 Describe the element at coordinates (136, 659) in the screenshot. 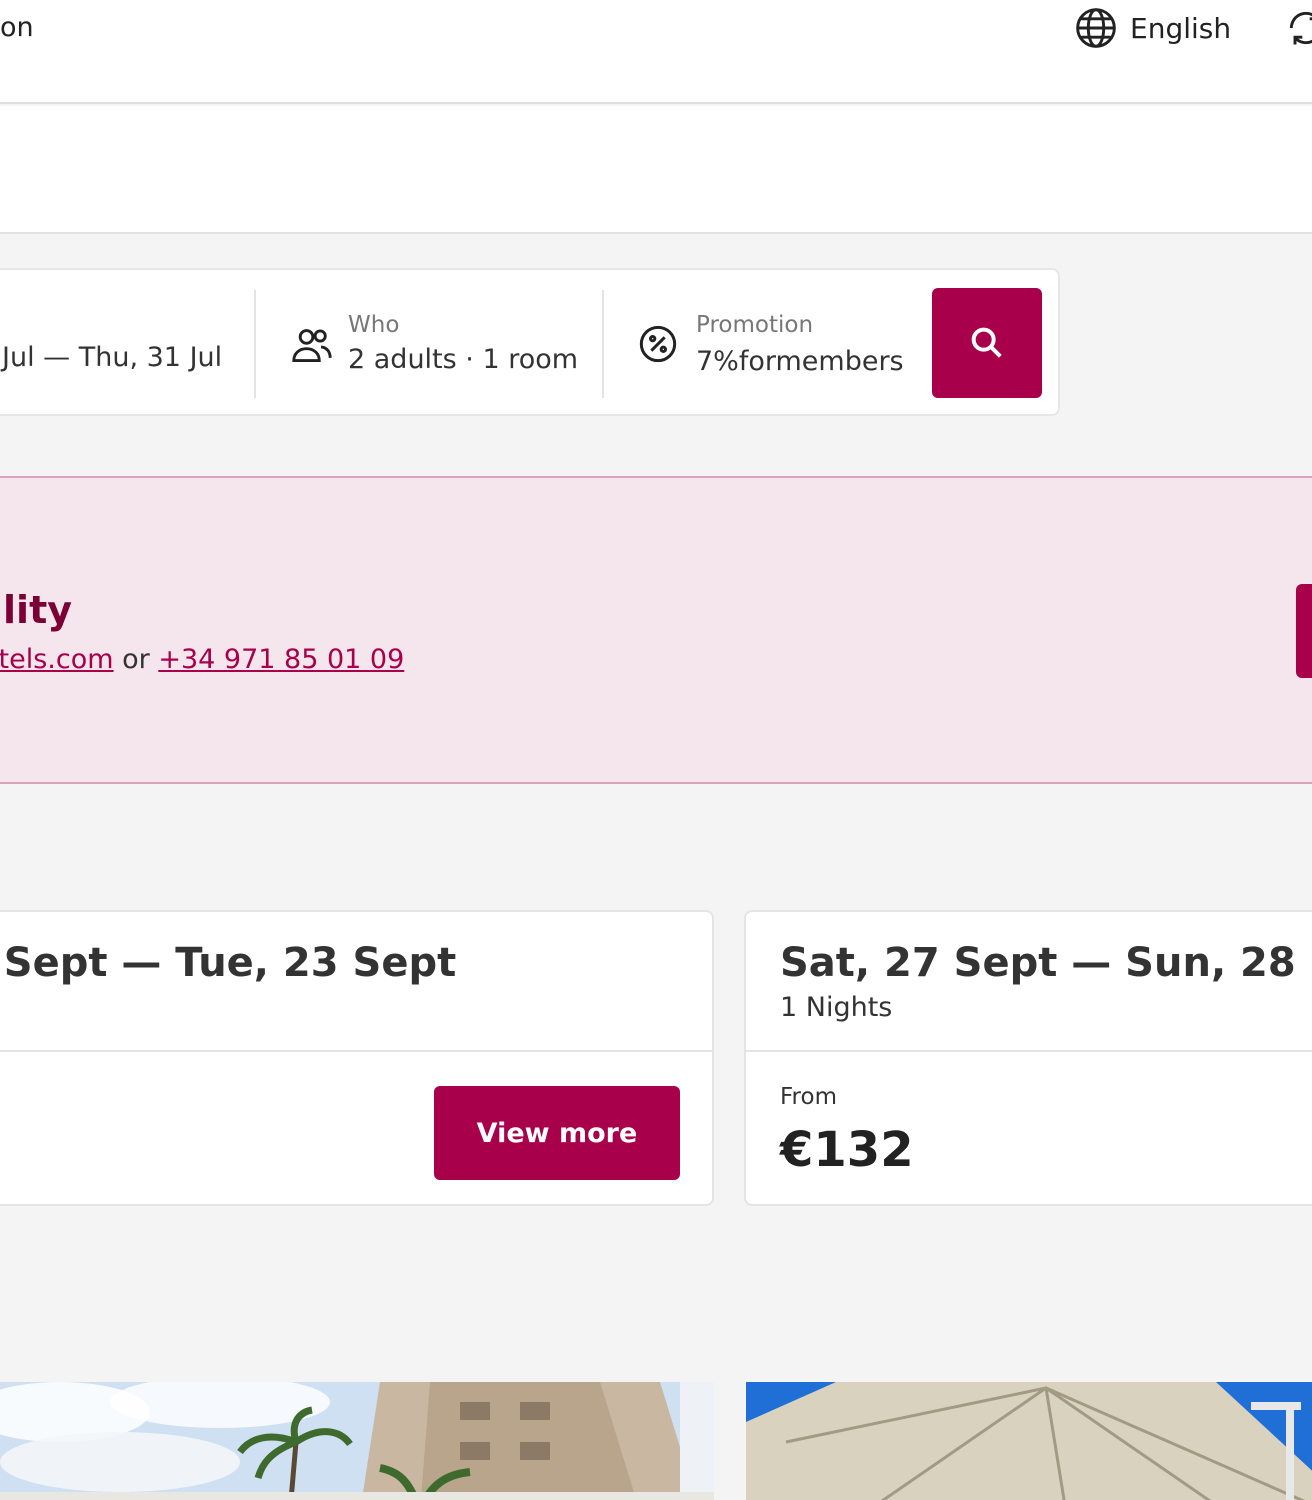

I see `contact-separator: or` at that location.